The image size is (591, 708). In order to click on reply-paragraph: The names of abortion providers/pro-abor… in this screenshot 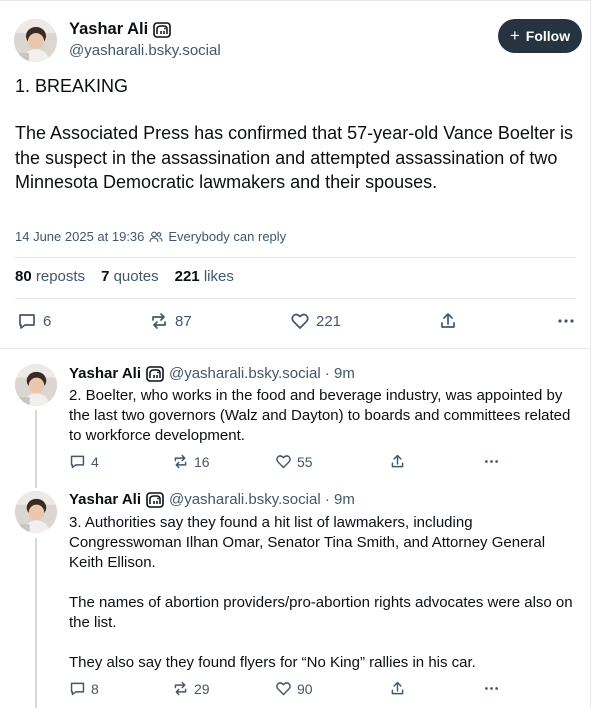, I will do `click(321, 612)`.